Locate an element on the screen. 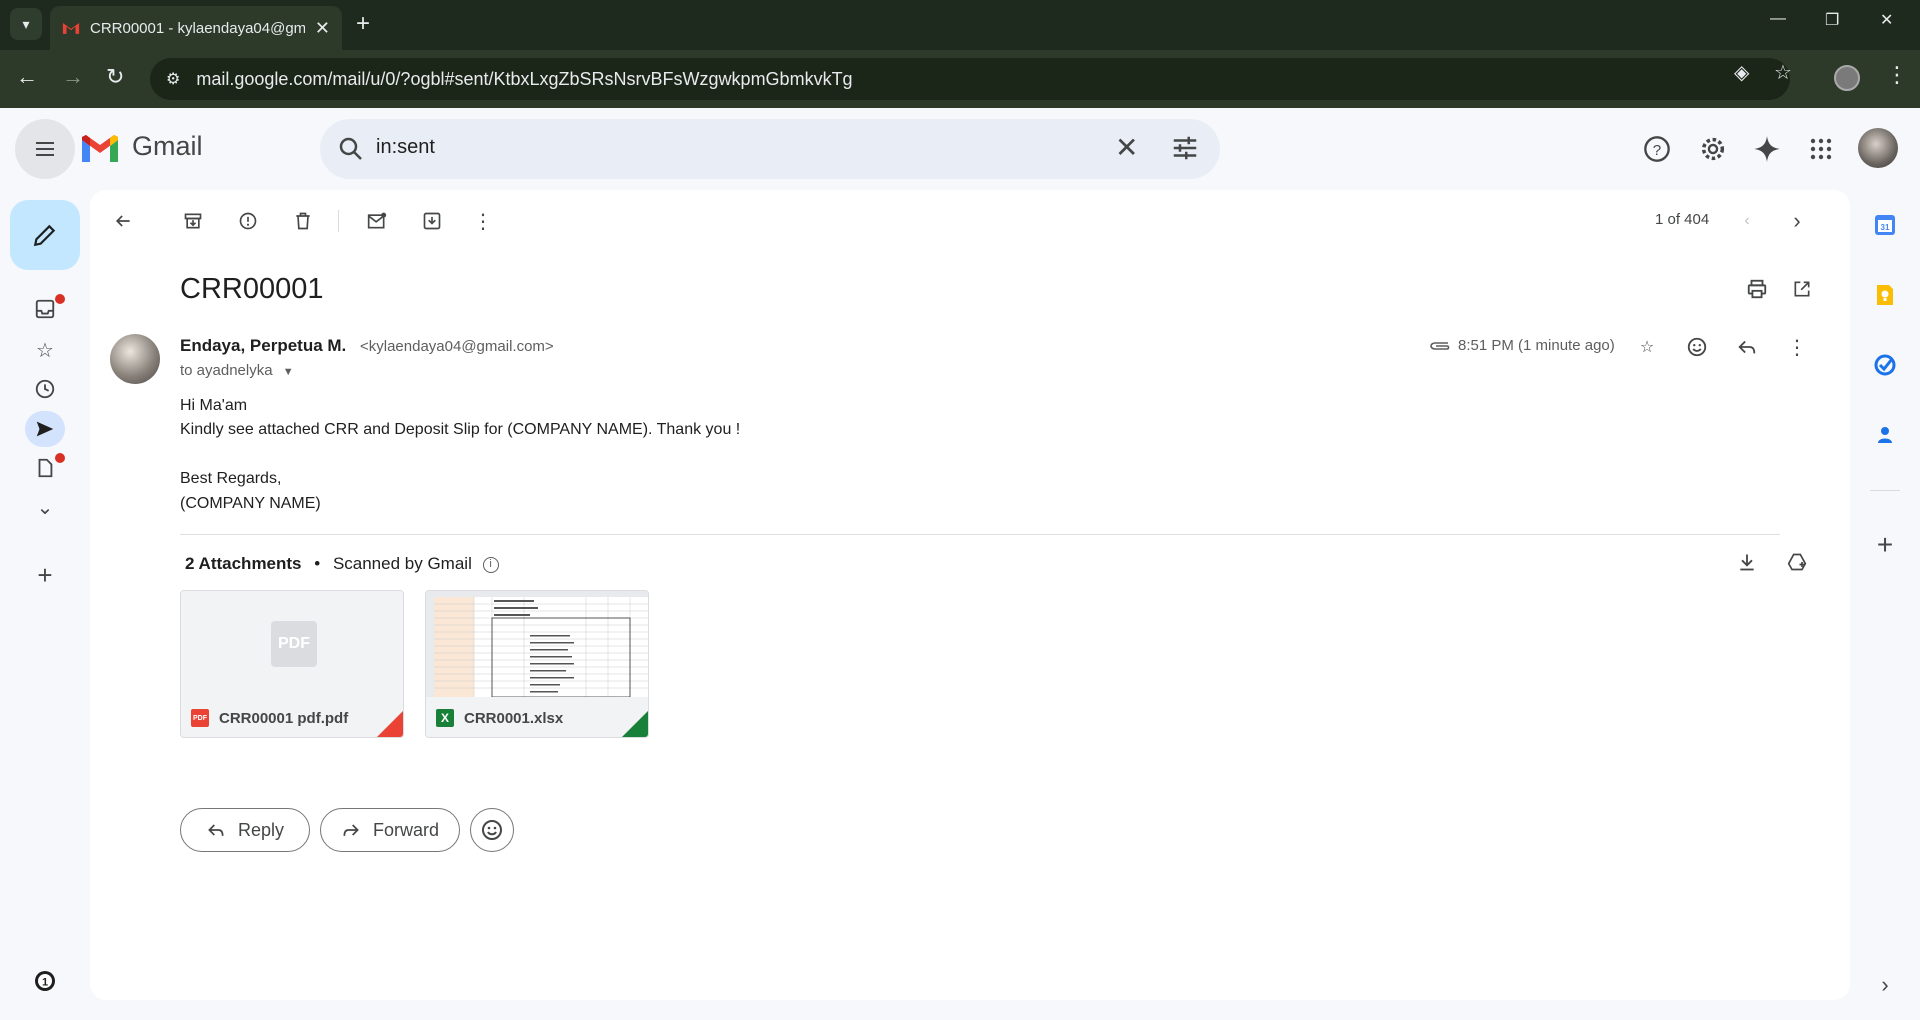  search-options-icon is located at coordinates (1185, 148).